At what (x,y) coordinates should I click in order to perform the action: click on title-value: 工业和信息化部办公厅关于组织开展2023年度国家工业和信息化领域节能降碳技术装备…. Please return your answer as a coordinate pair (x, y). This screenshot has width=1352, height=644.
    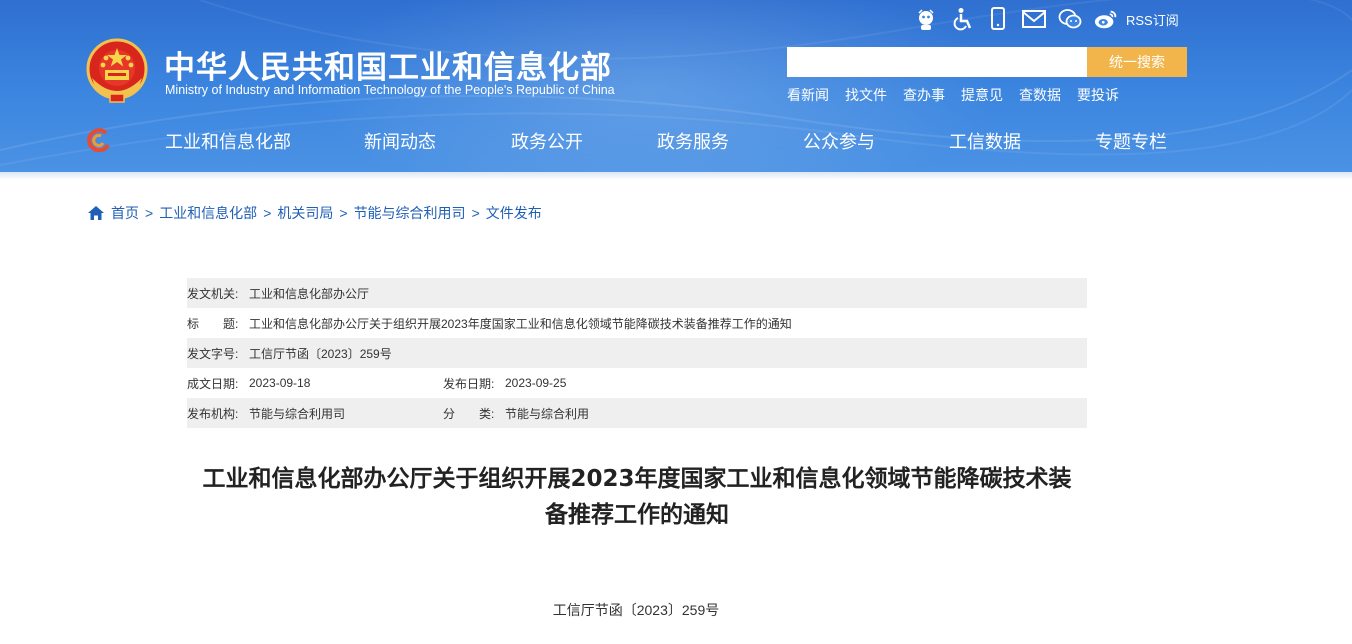
    Looking at the image, I should click on (520, 323).